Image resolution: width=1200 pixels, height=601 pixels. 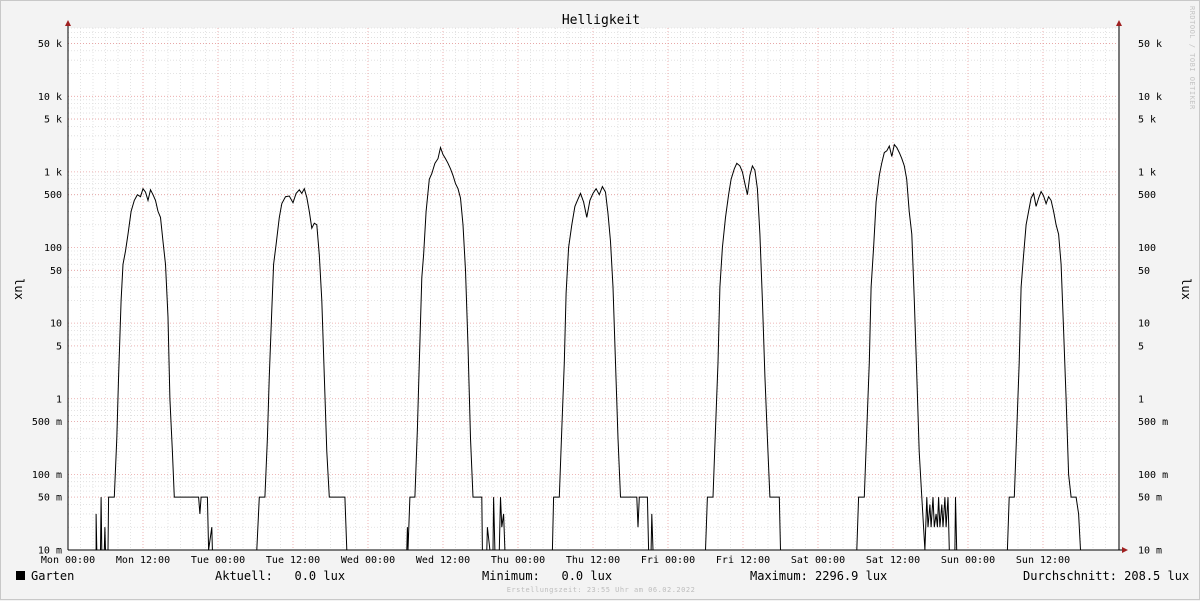 What do you see at coordinates (601, 20) in the screenshot?
I see `chart-title: Helligkeit` at bounding box center [601, 20].